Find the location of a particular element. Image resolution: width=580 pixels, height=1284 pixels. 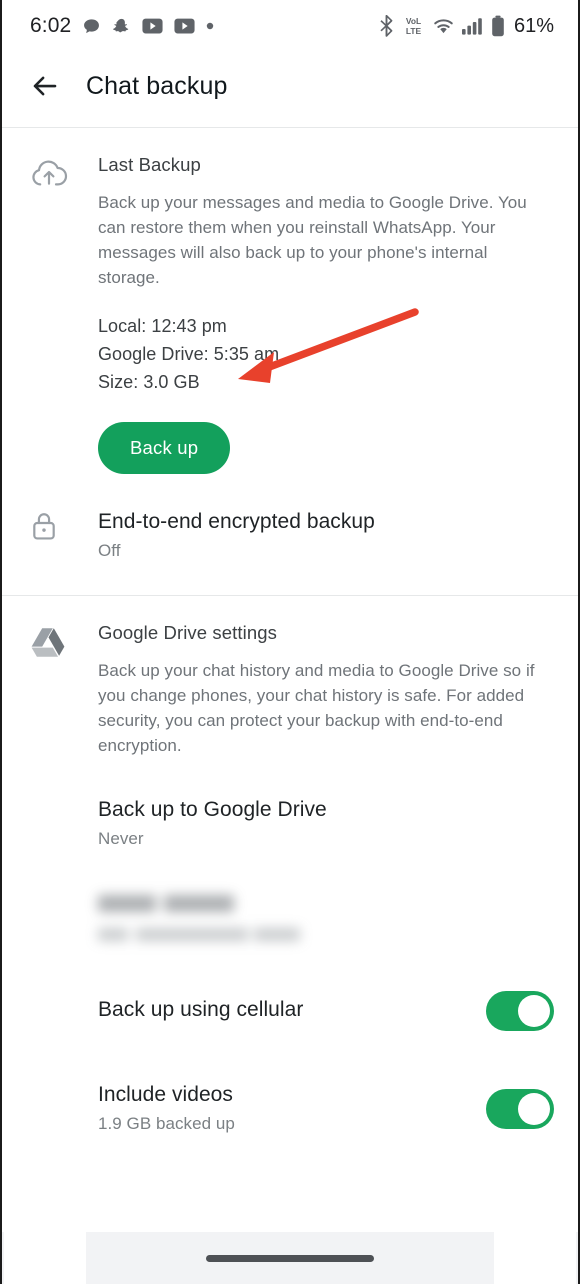

page-title: Chat backup is located at coordinates (157, 85).